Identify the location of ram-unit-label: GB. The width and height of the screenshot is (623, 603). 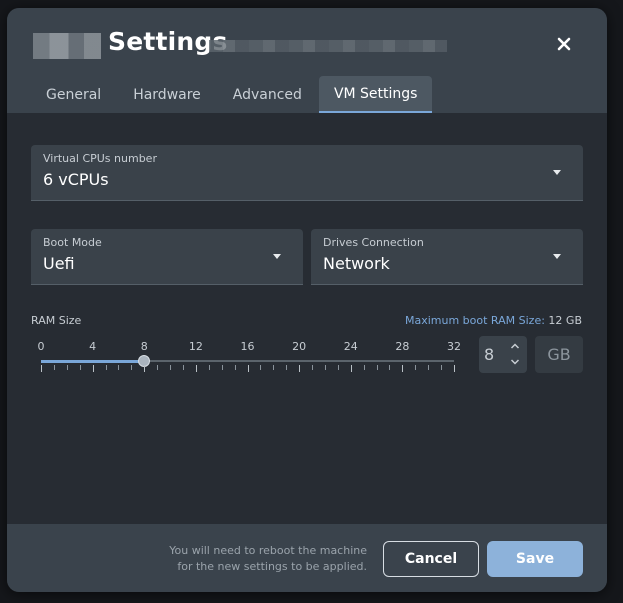
(559, 354).